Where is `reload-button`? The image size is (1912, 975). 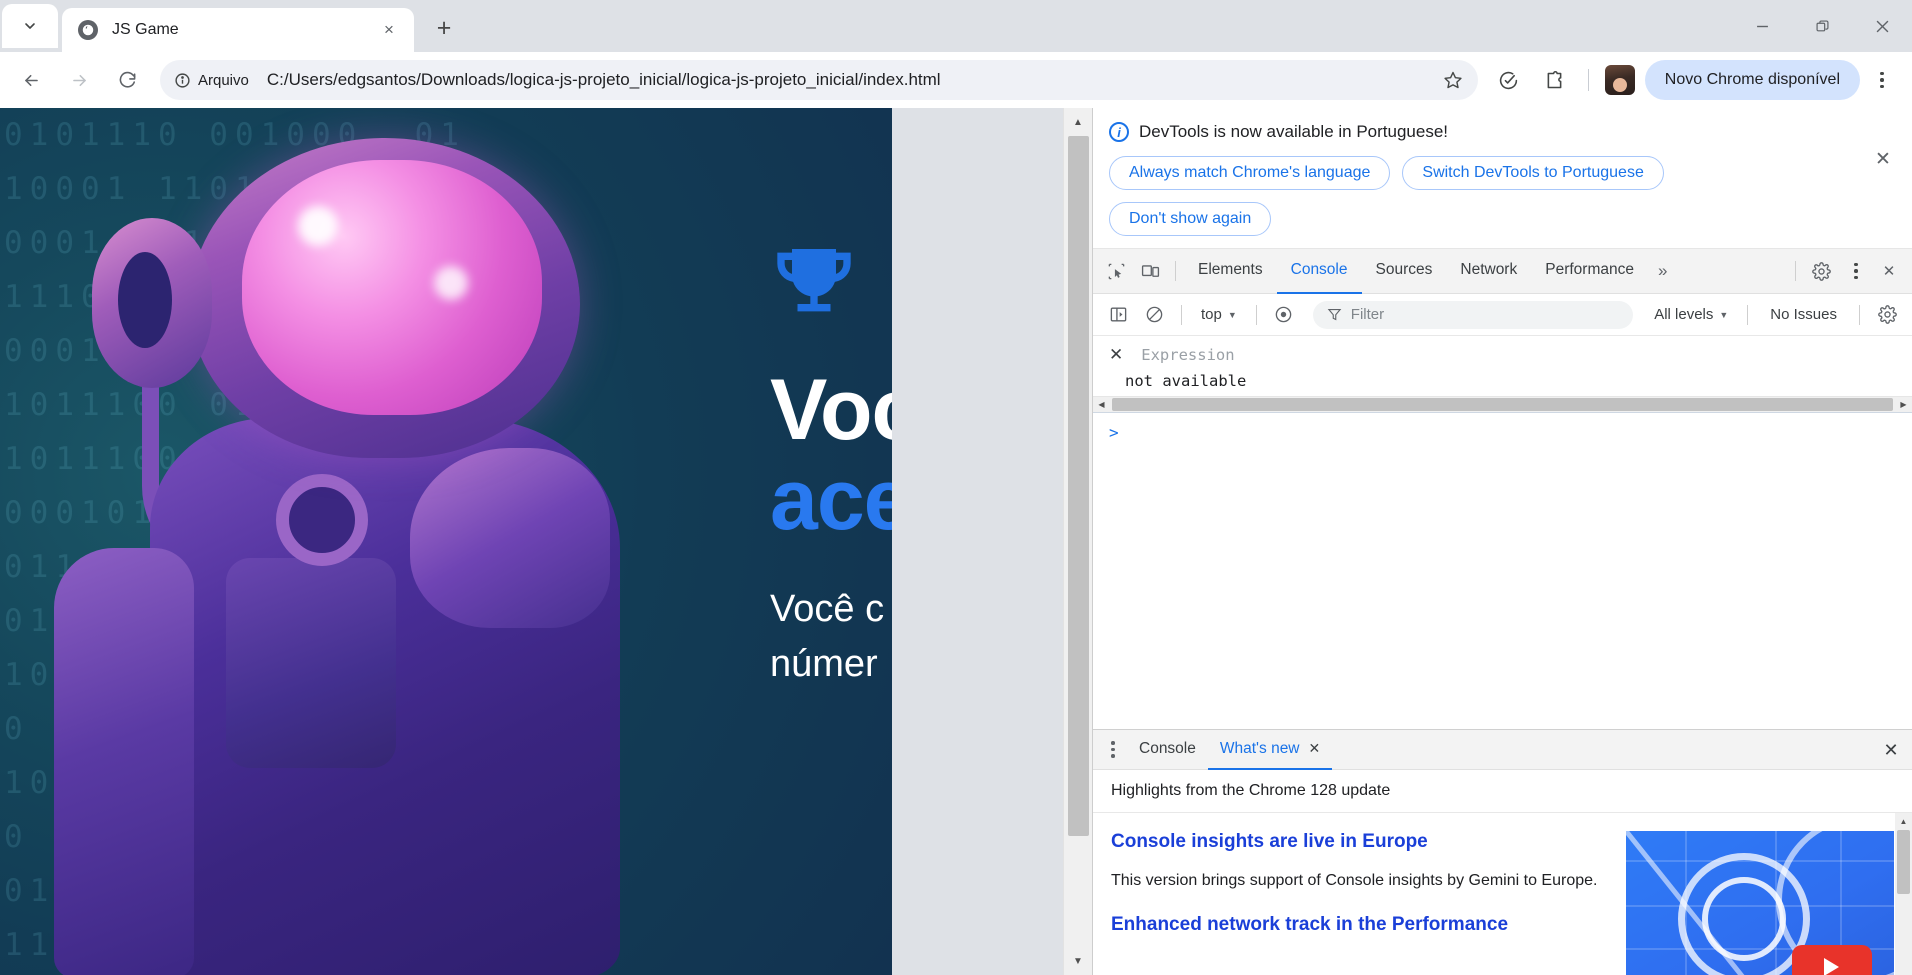 reload-button is located at coordinates (127, 80).